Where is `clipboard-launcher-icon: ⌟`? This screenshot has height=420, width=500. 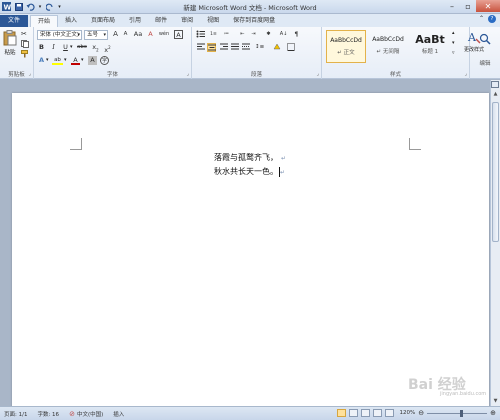
clipboard-launcher-icon: ⌟ is located at coordinates (30, 74).